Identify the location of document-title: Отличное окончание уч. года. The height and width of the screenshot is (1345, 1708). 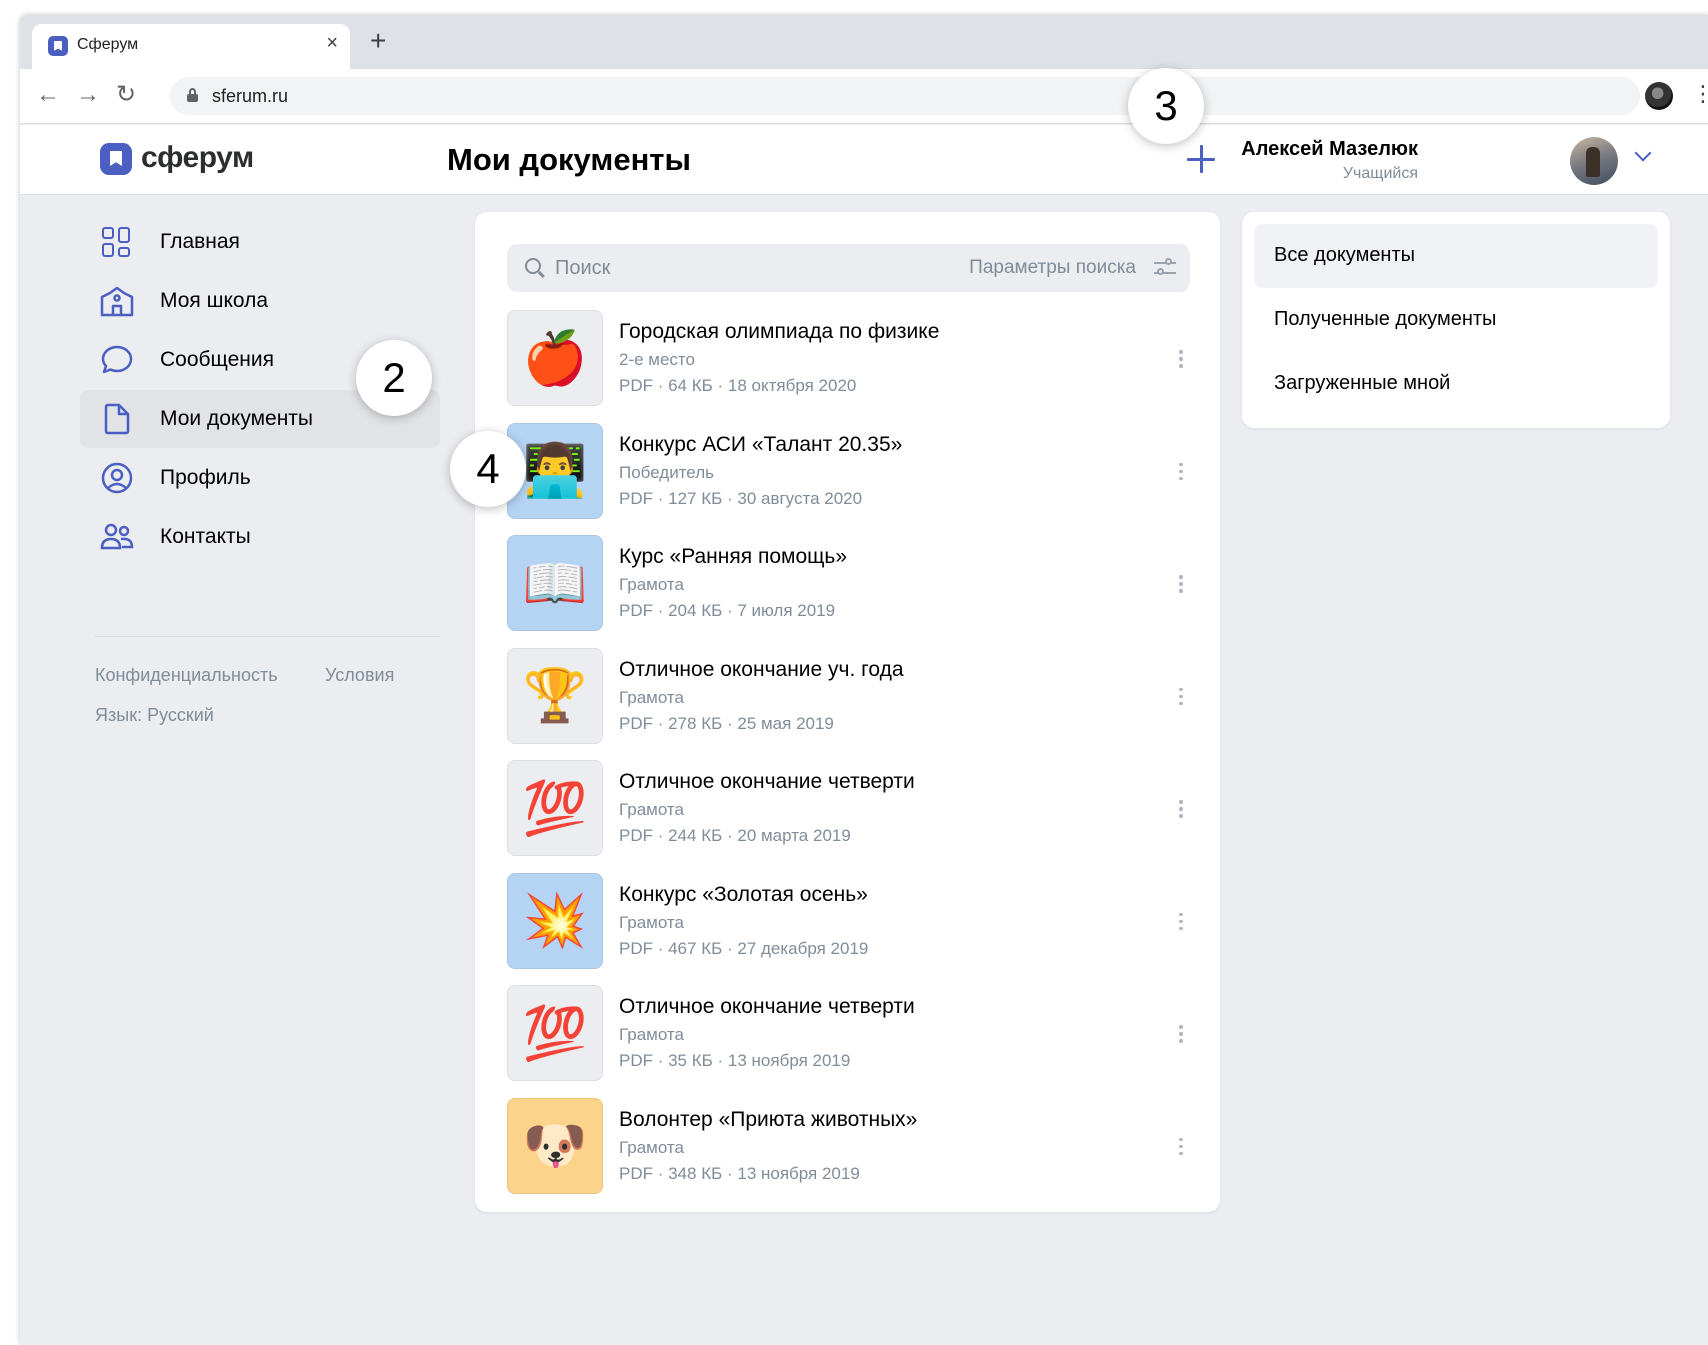
(761, 670).